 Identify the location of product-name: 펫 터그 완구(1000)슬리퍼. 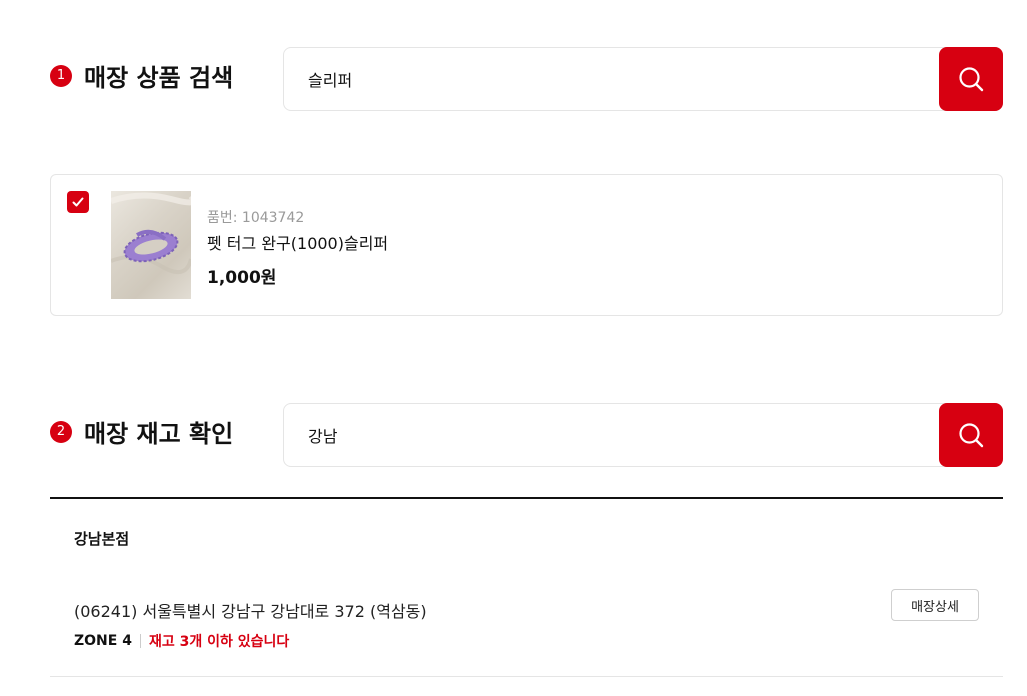
(298, 243).